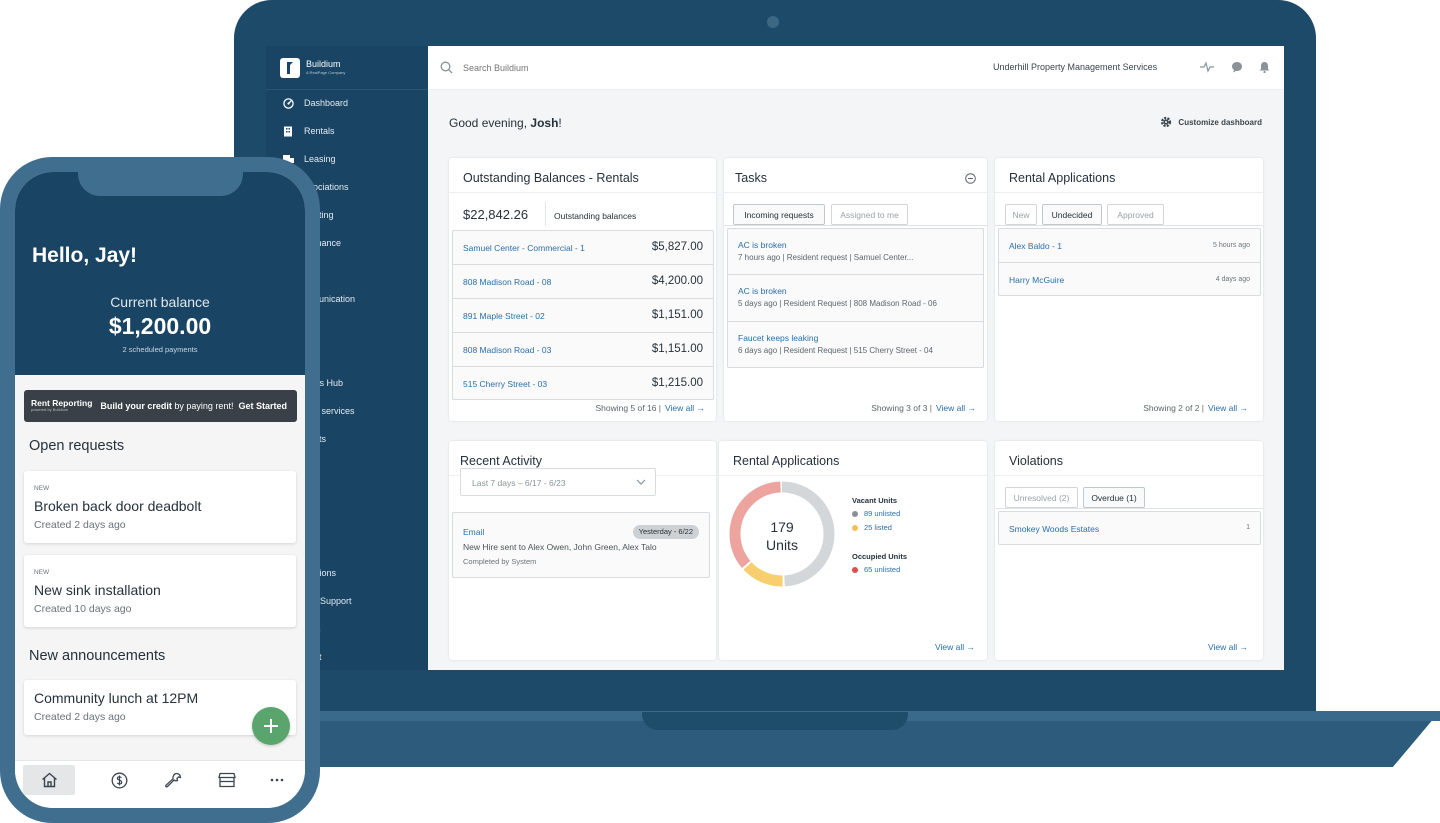  I want to click on dollar-icon, so click(119, 780).